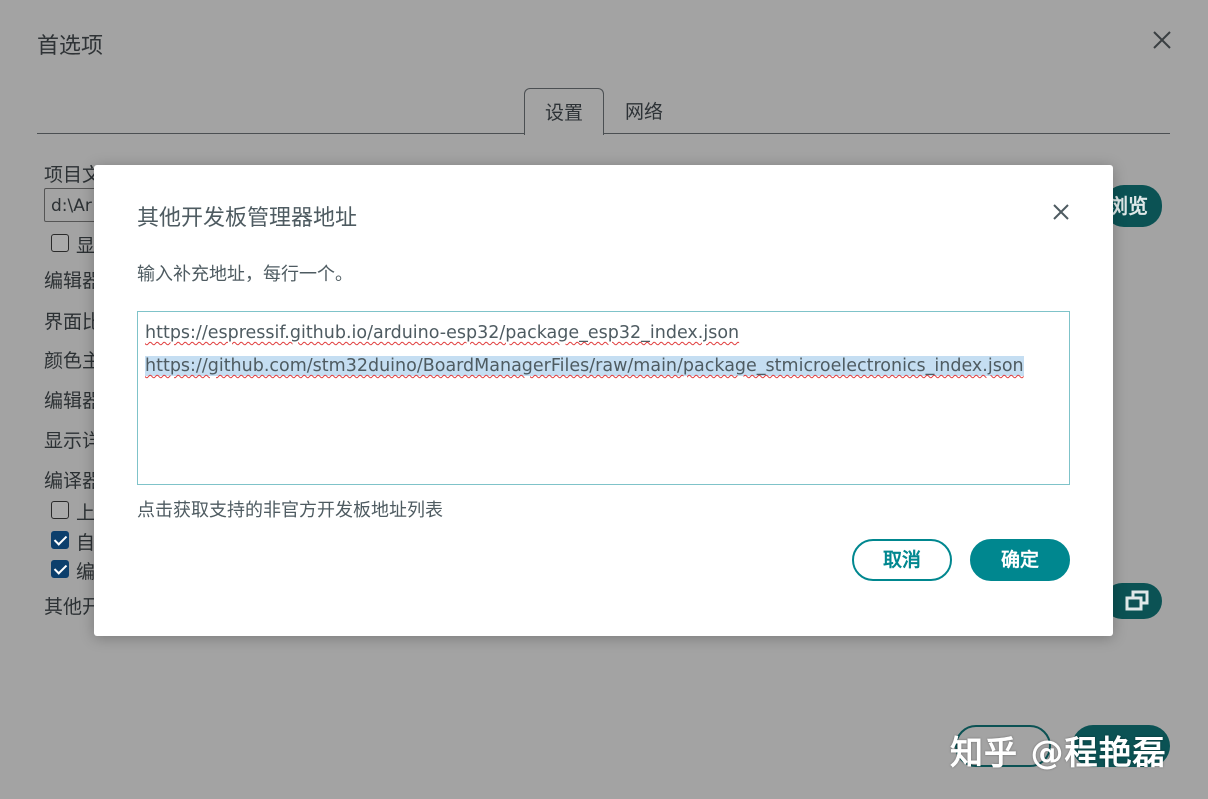 The width and height of the screenshot is (1208, 799). I want to click on sketchbook-label: 项目文件夹地址, so click(69, 175).